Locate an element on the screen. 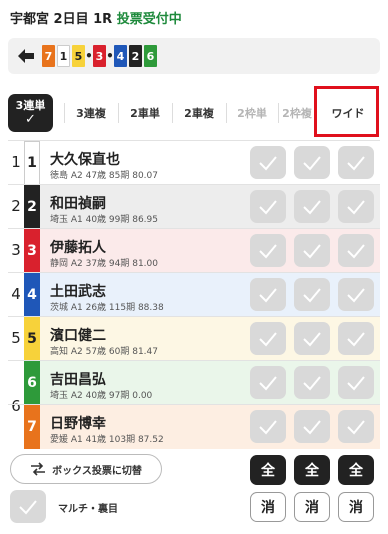  order-position-4: 3 is located at coordinates (99, 56).